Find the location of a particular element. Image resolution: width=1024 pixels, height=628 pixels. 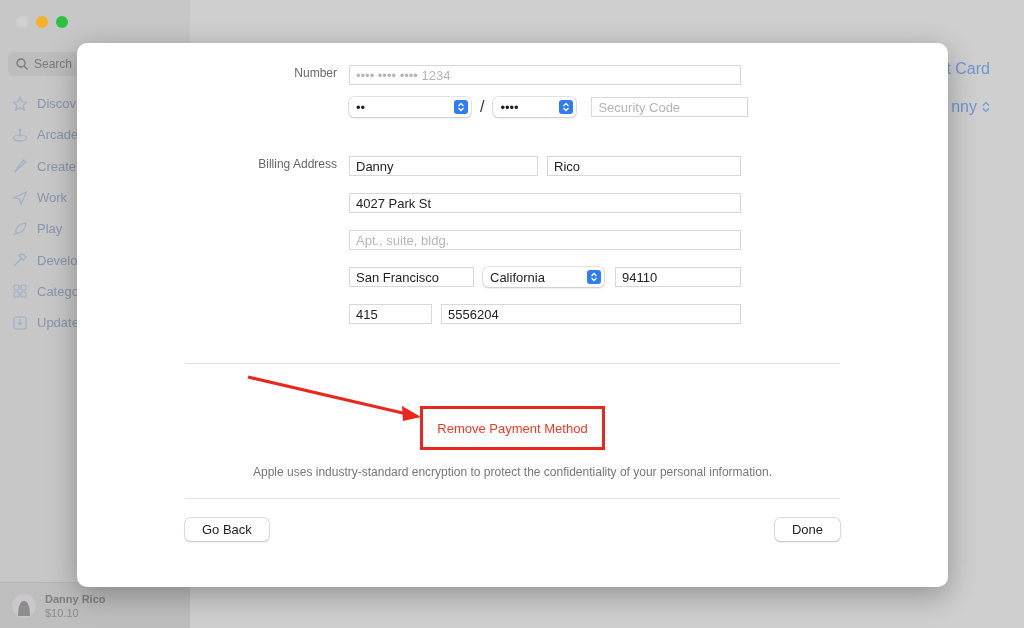

minimize-window-icon is located at coordinates (42, 22).